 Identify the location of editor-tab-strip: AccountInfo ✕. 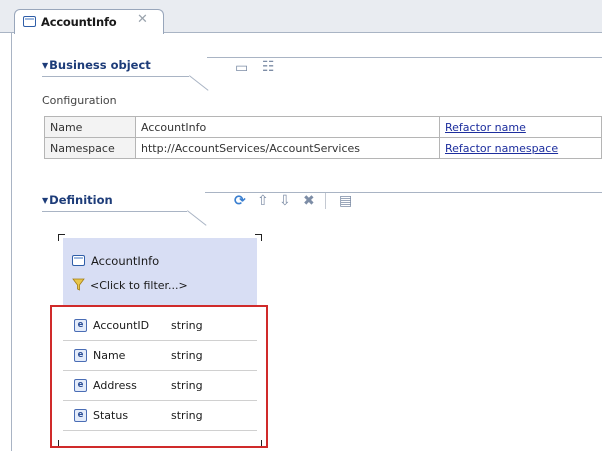
(301, 17).